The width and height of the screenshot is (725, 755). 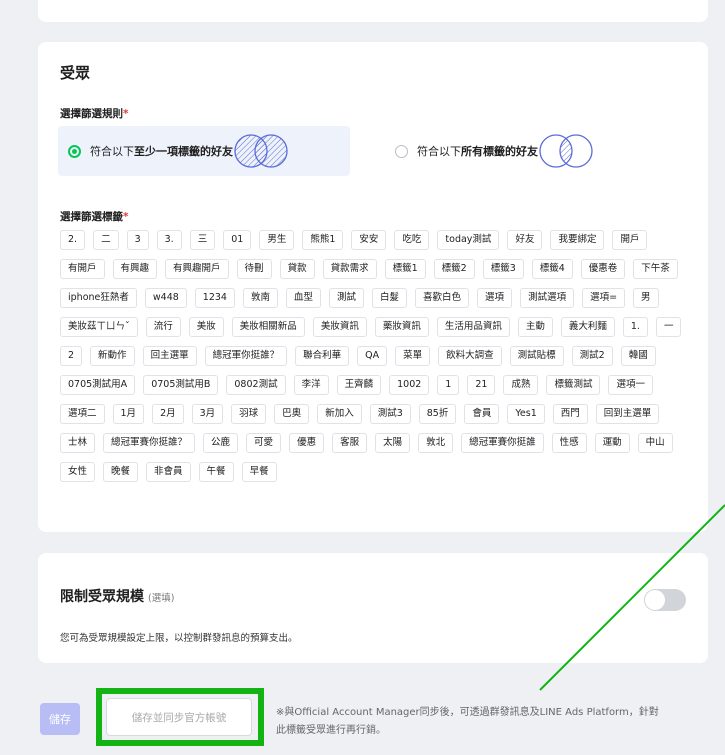 I want to click on tag-chip: 可愛, so click(x=264, y=443).